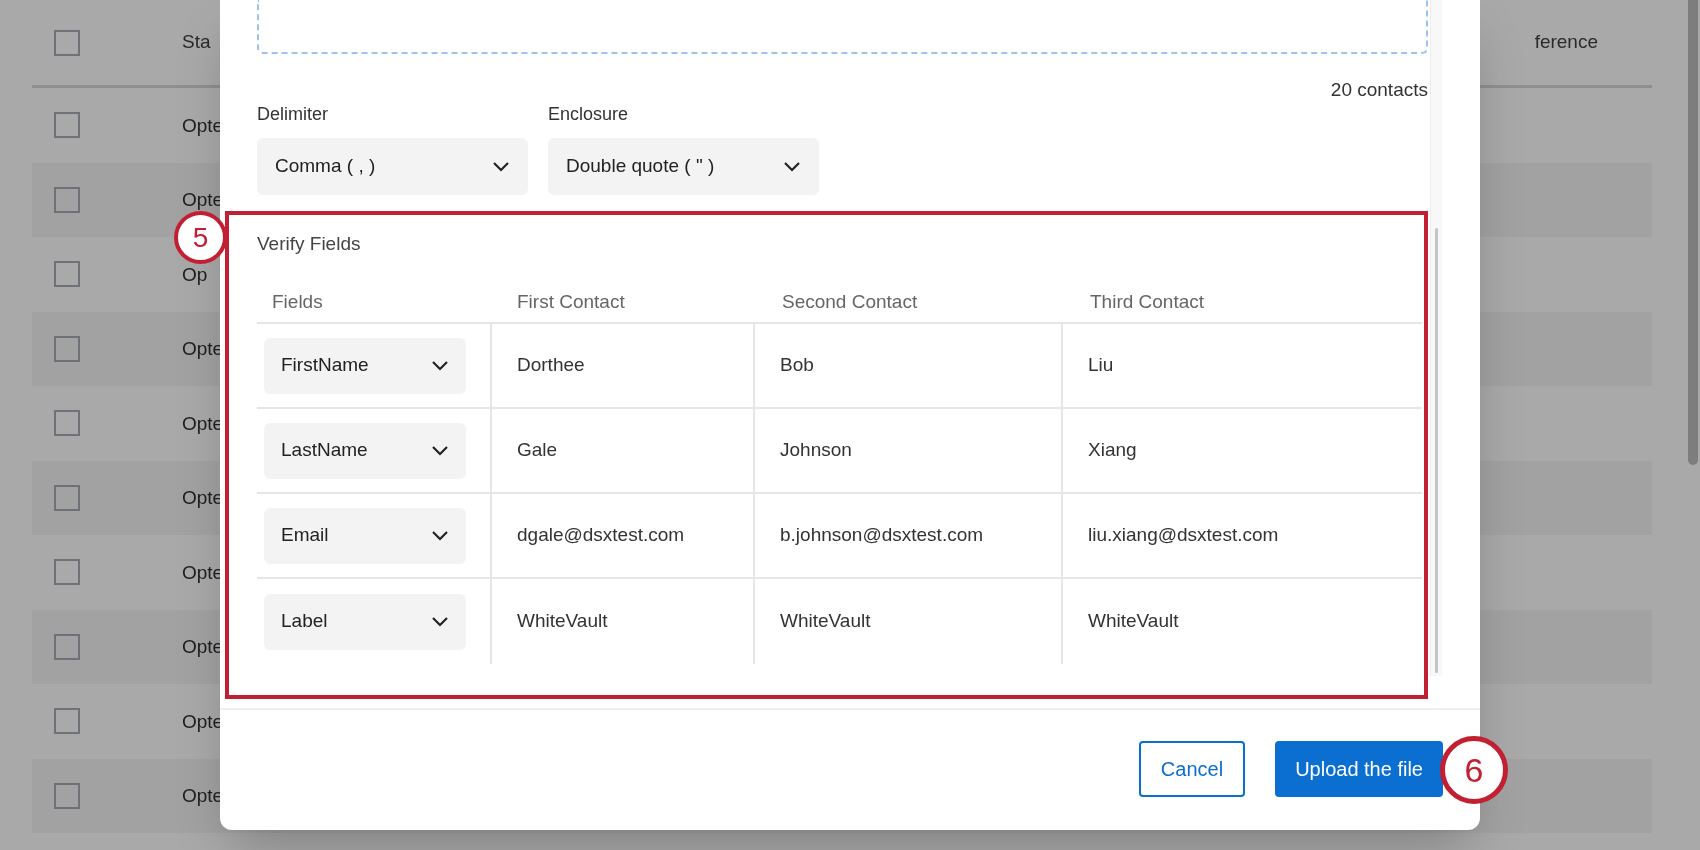 The width and height of the screenshot is (1700, 850). I want to click on drop-zone, so click(842, 27).